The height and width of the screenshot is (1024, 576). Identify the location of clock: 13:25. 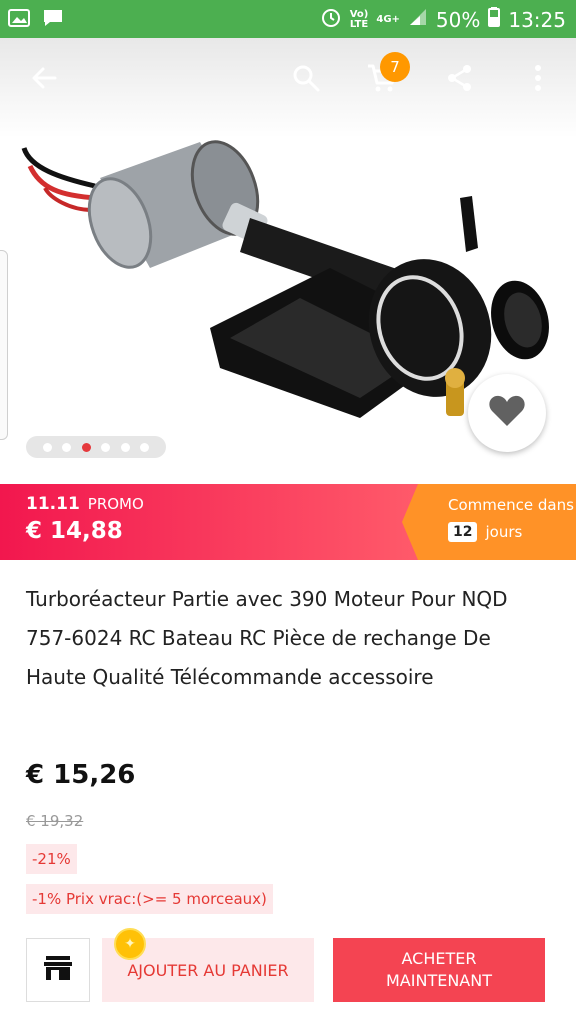
(537, 19).